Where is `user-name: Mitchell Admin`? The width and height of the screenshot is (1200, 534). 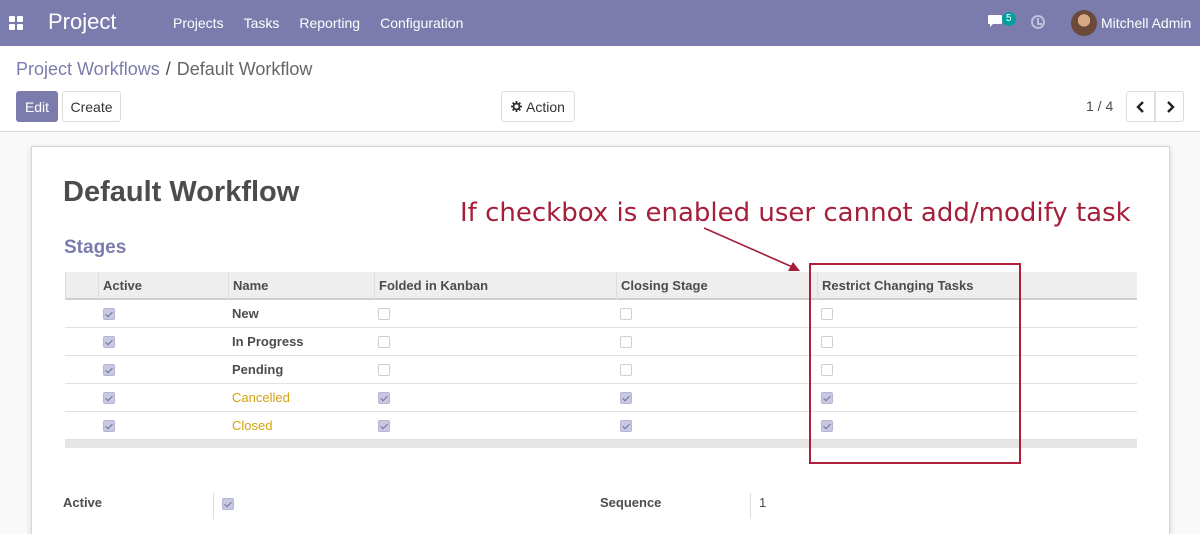
user-name: Mitchell Admin is located at coordinates (1146, 23).